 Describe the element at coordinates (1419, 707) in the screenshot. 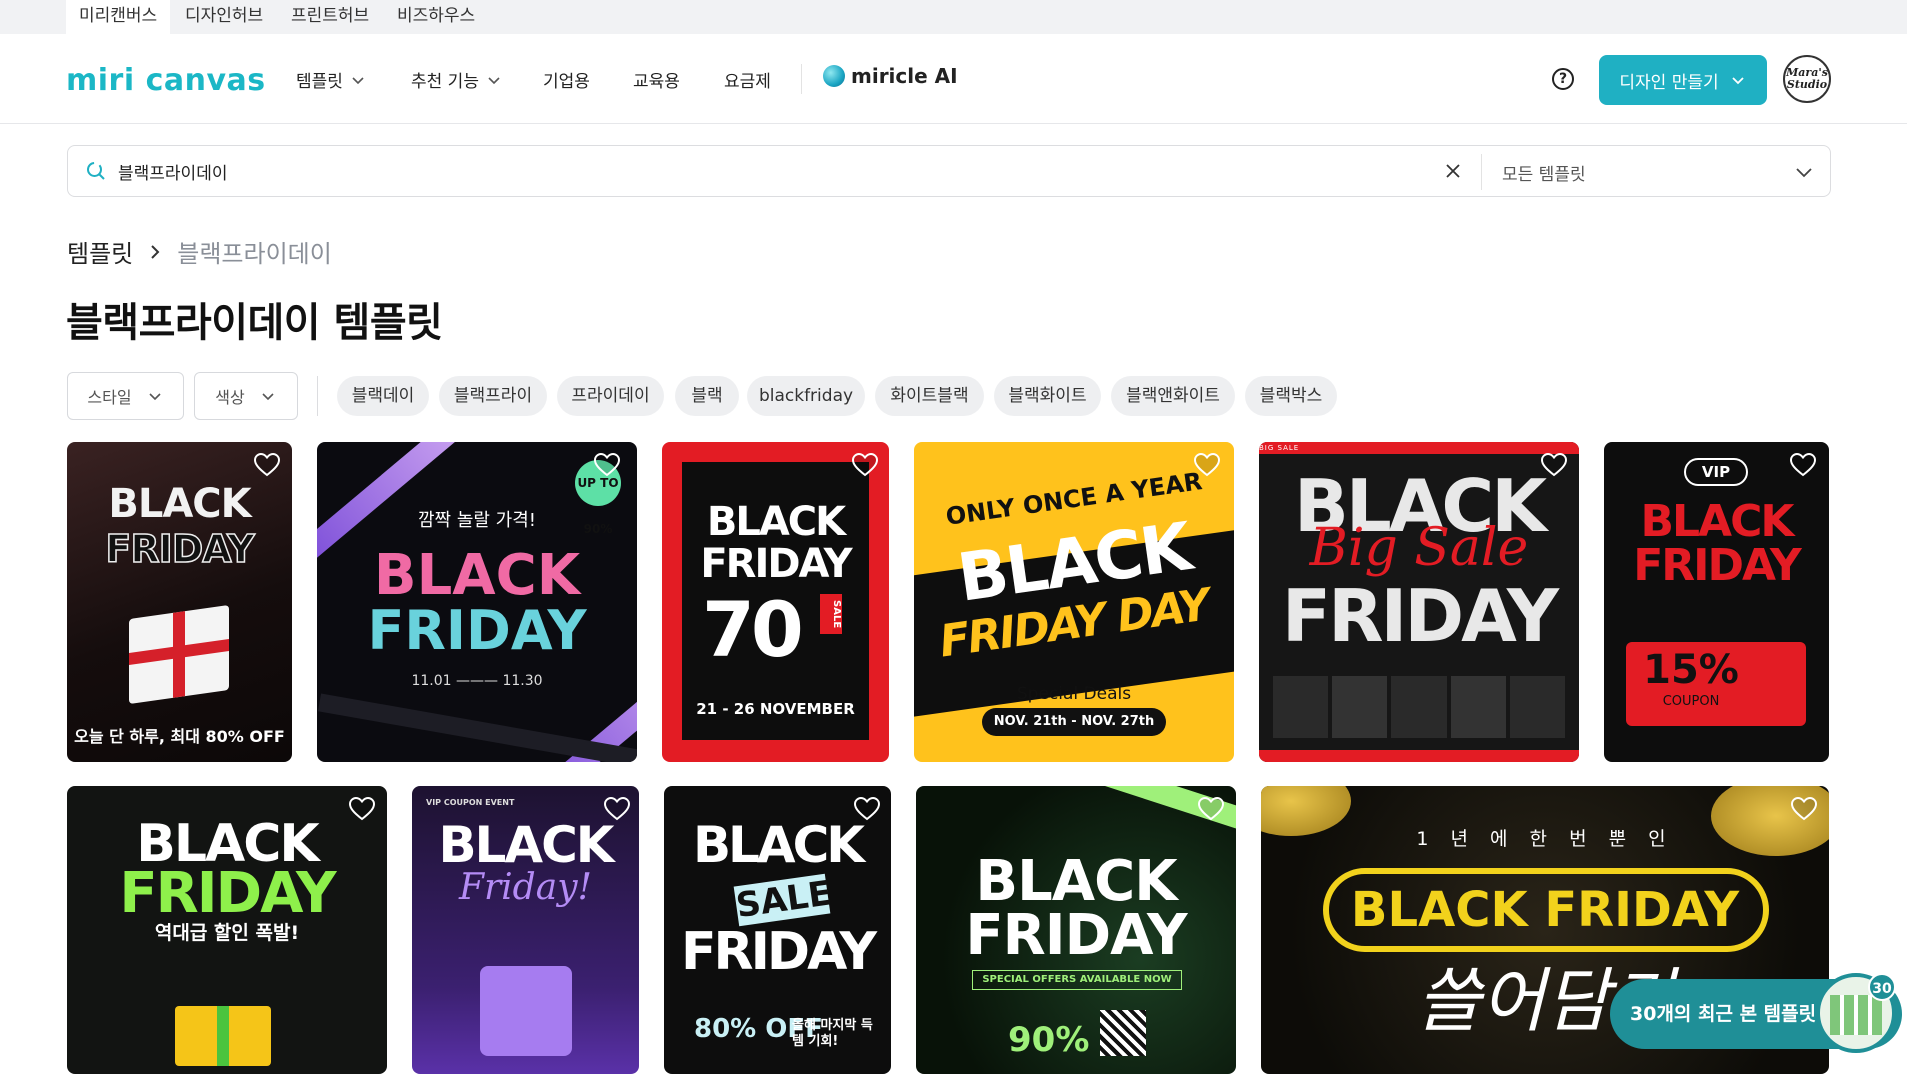

I see `product-images` at that location.